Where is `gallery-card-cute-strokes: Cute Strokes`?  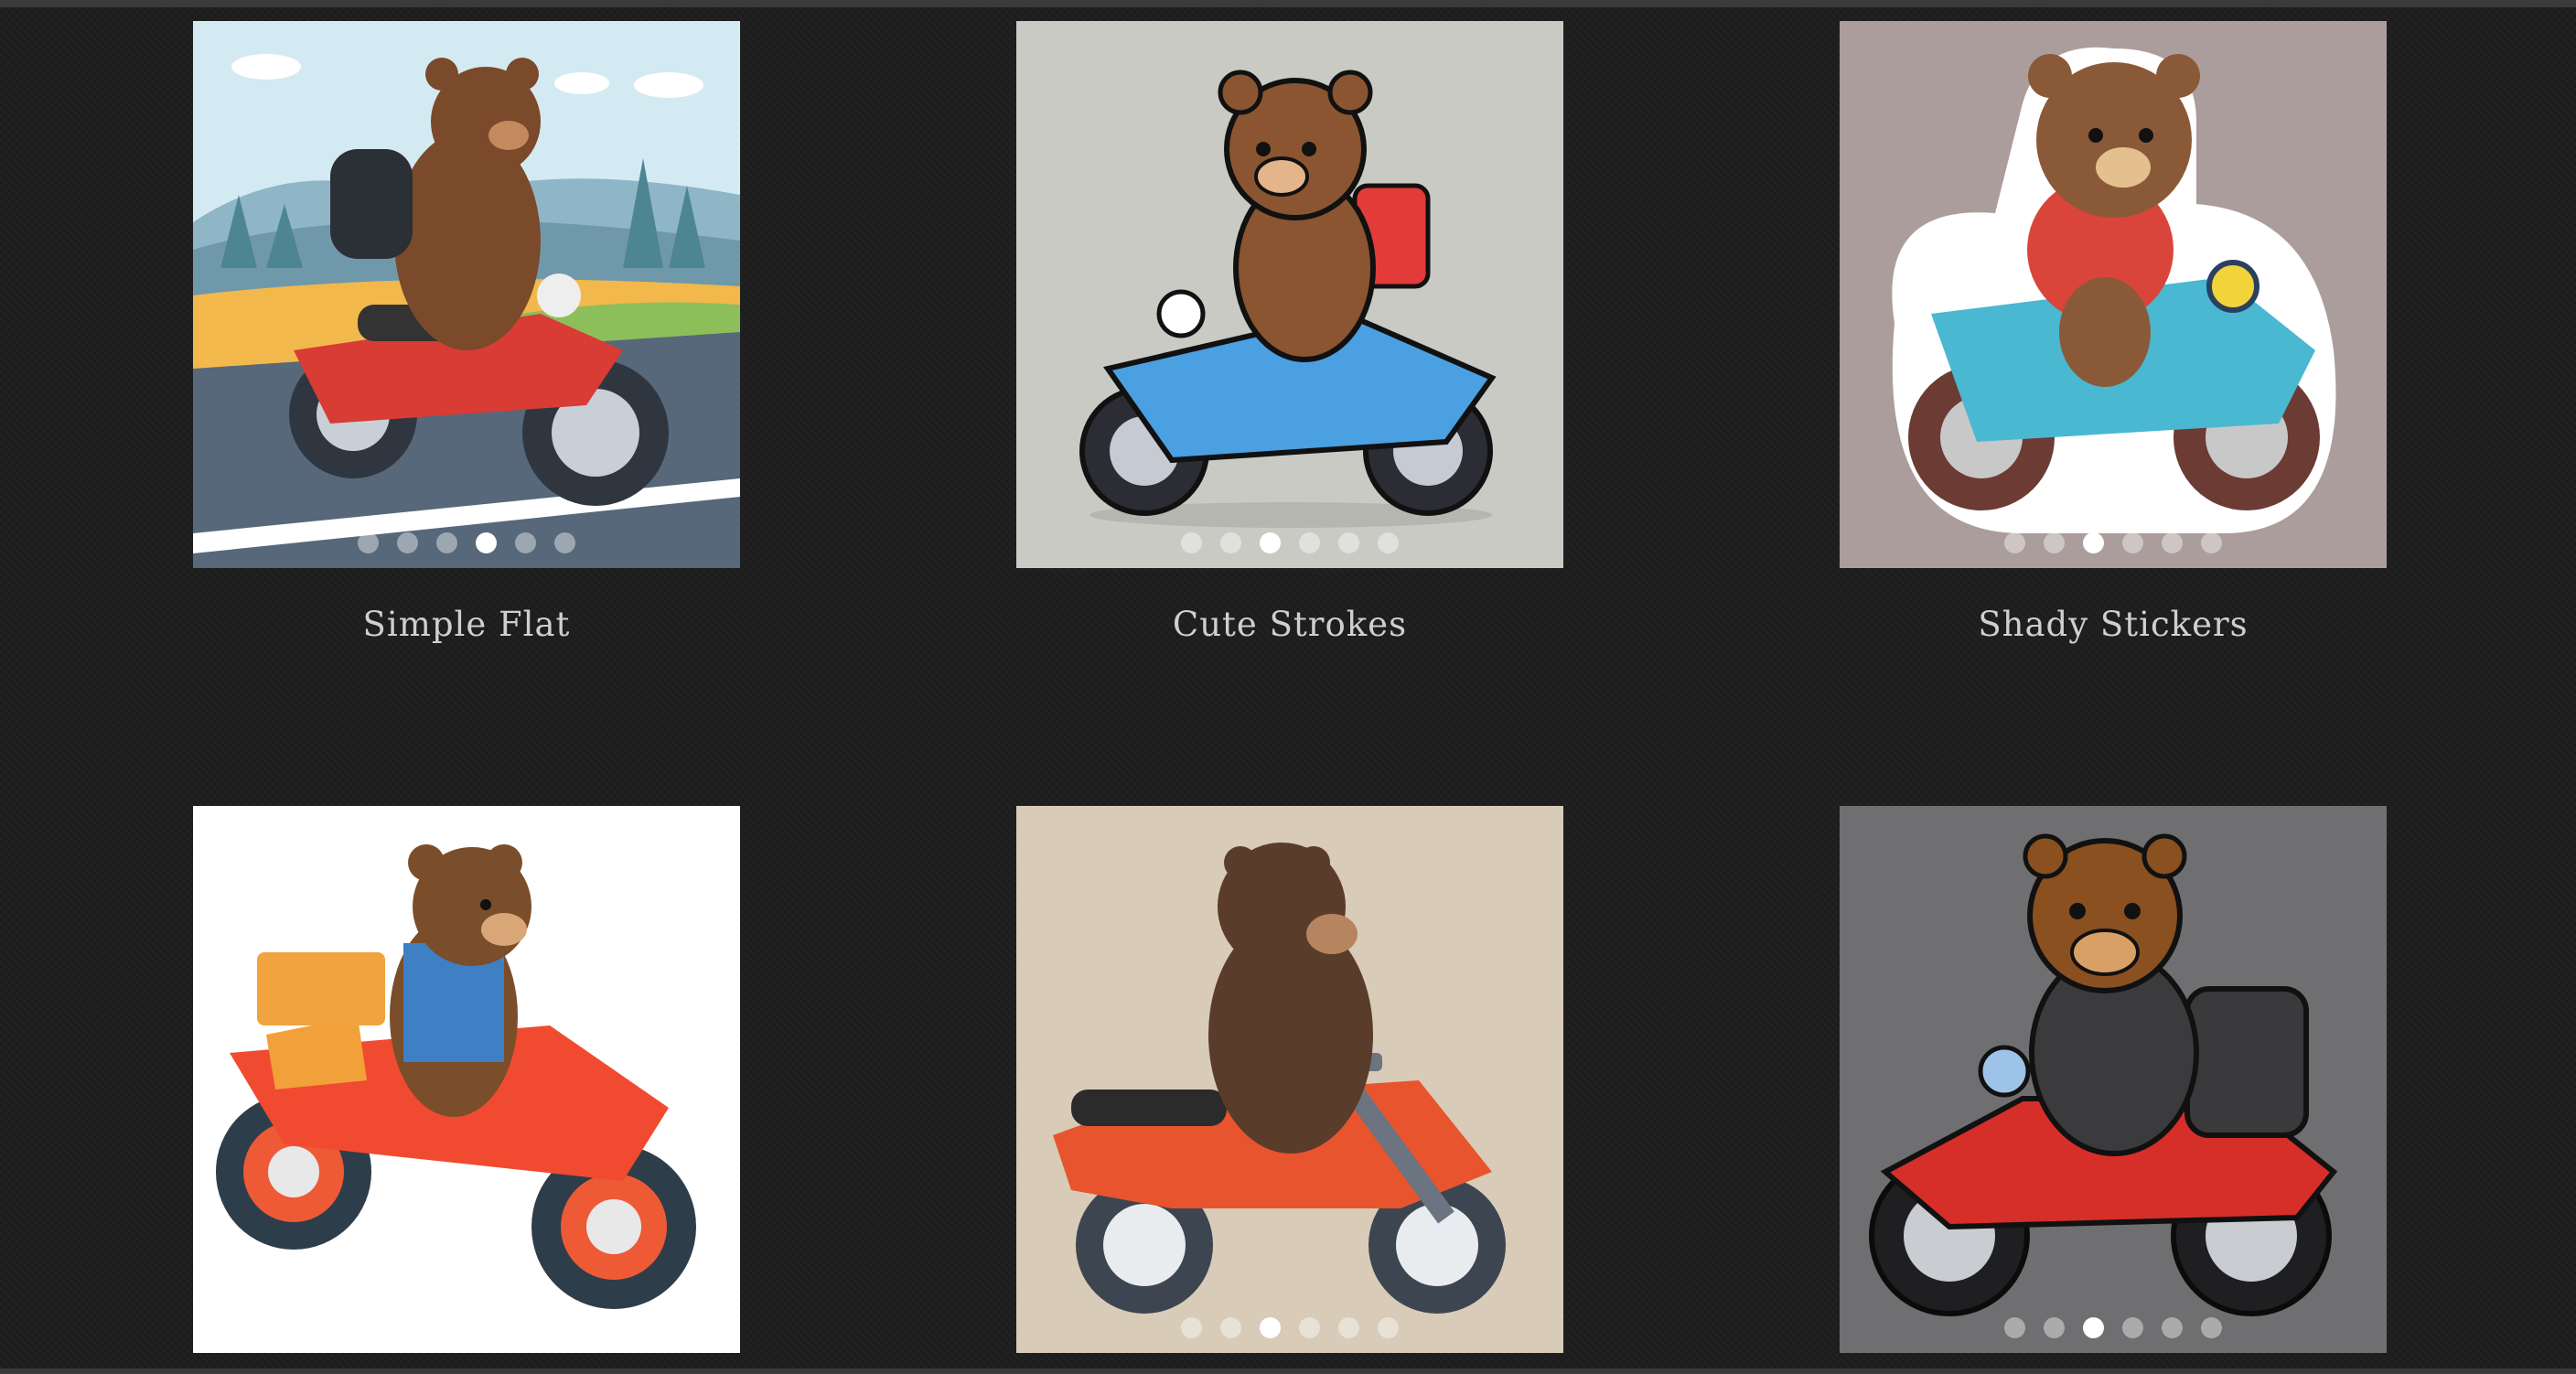
gallery-card-cute-strokes: Cute Strokes is located at coordinates (1290, 332).